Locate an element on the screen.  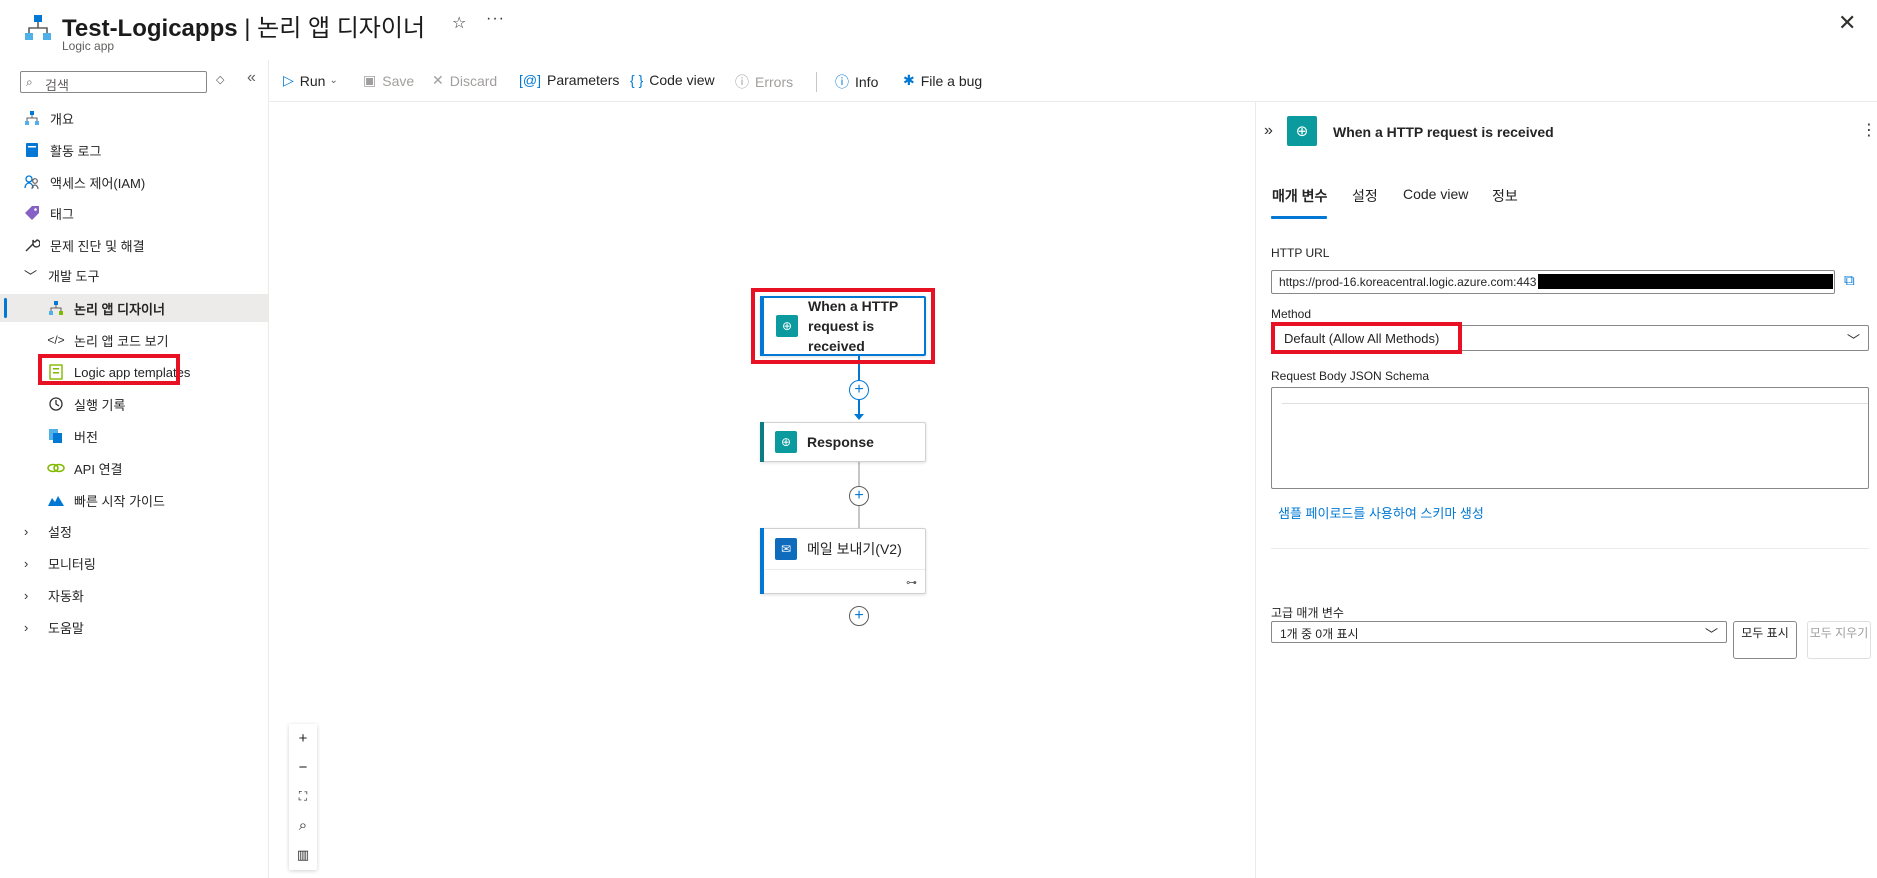
card-accent is located at coordinates (762, 442).